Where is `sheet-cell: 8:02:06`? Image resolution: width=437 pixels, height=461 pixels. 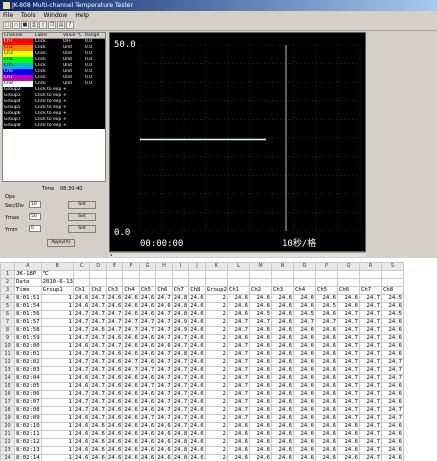 sheet-cell: 8:02:06 is located at coordinates (28, 394).